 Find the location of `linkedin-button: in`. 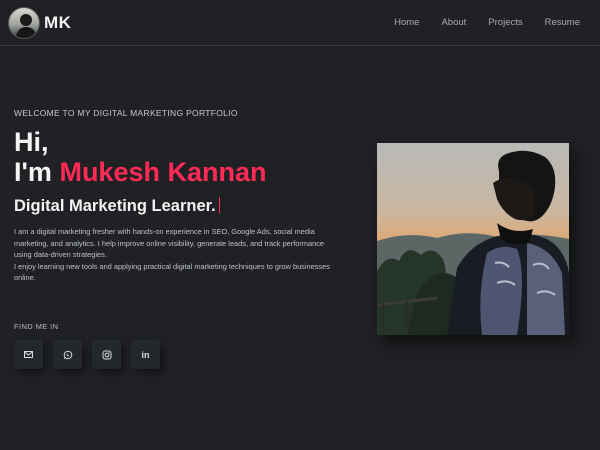

linkedin-button: in is located at coordinates (145, 354).